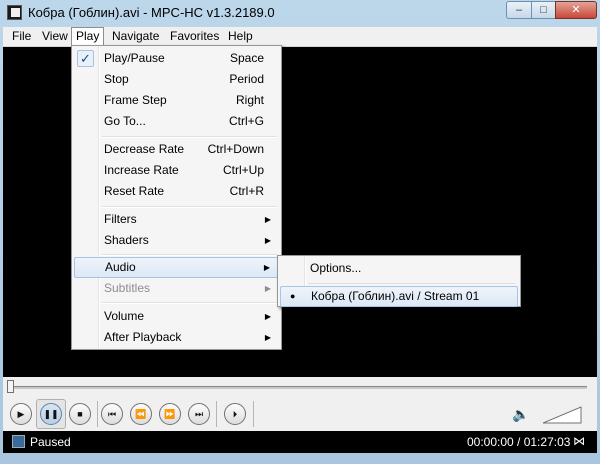  Describe the element at coordinates (235, 149) in the screenshot. I see `menu-item-shortcut: Ctrl+Down` at that location.